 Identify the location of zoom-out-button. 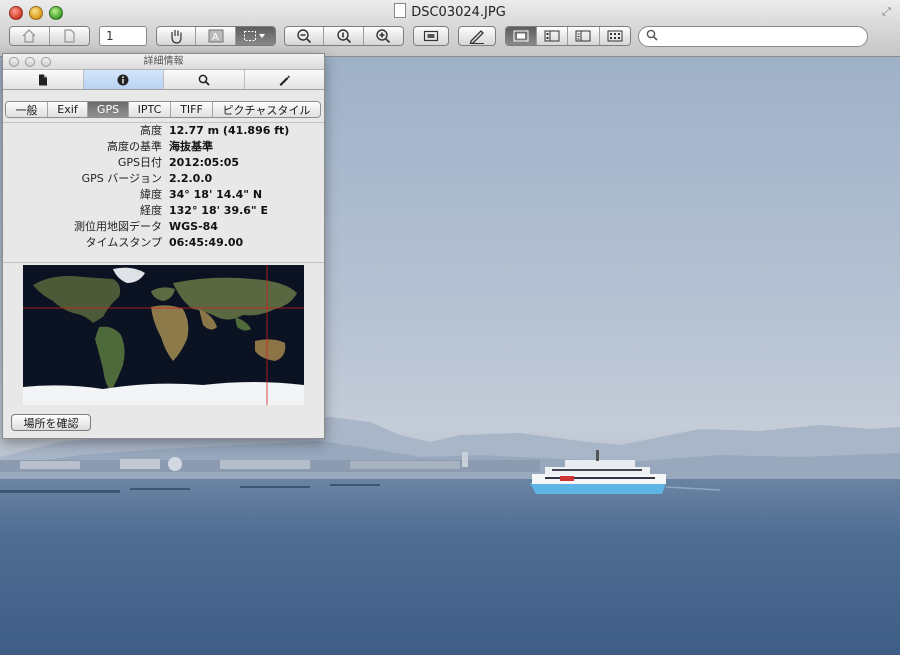
(305, 36).